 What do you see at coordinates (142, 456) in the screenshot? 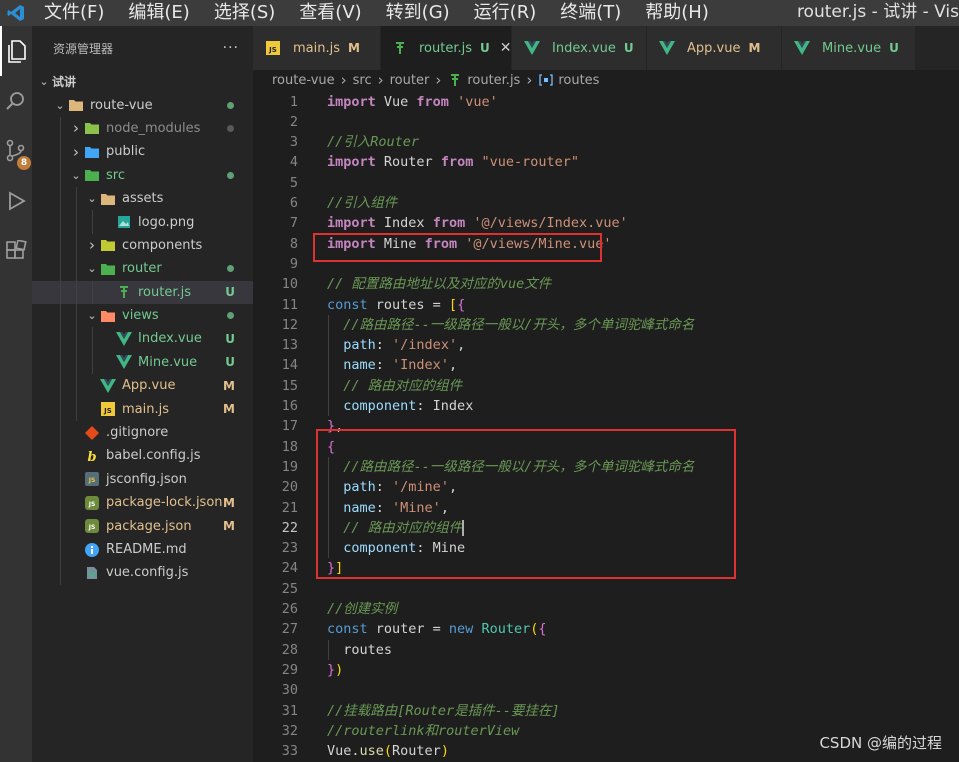
I see `tree-item: b babel.config.js` at bounding box center [142, 456].